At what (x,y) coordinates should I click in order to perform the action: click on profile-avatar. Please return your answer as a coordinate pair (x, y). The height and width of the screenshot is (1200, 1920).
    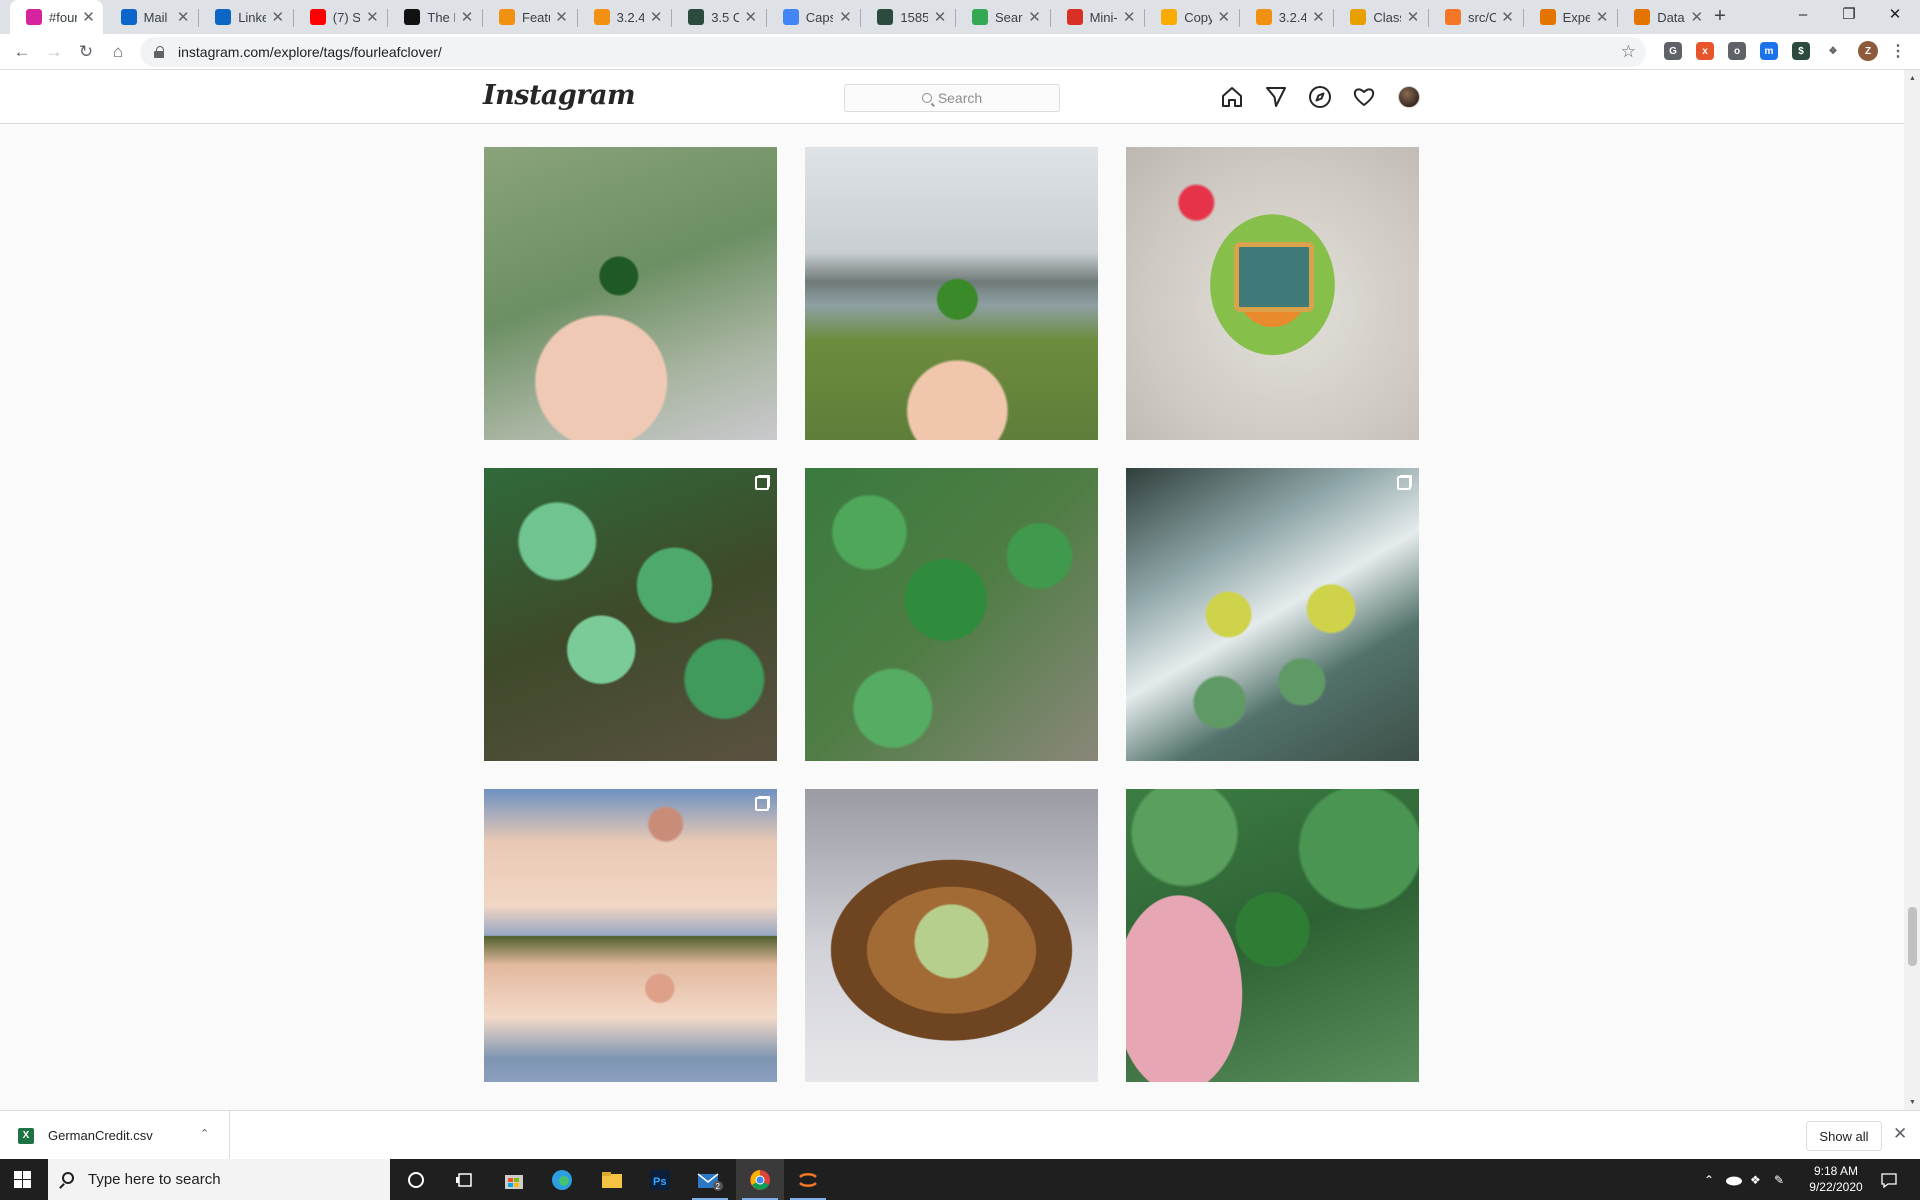
    Looking at the image, I should click on (1409, 97).